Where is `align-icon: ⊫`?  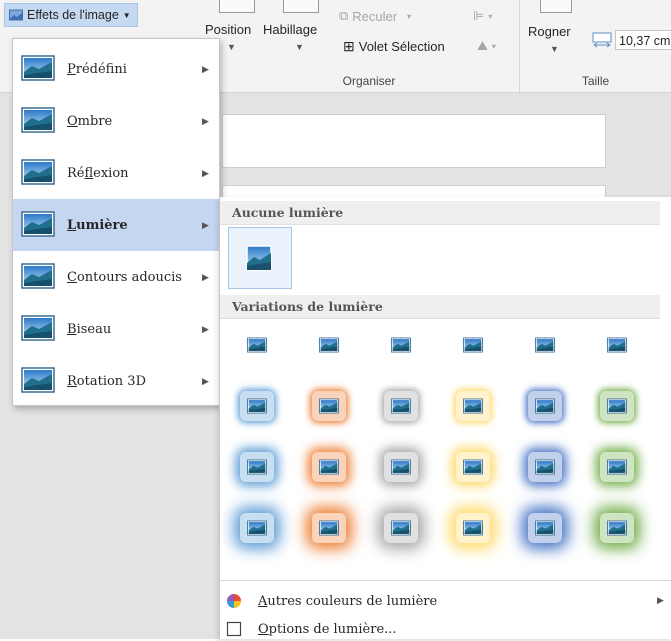 align-icon: ⊫ is located at coordinates (479, 15).